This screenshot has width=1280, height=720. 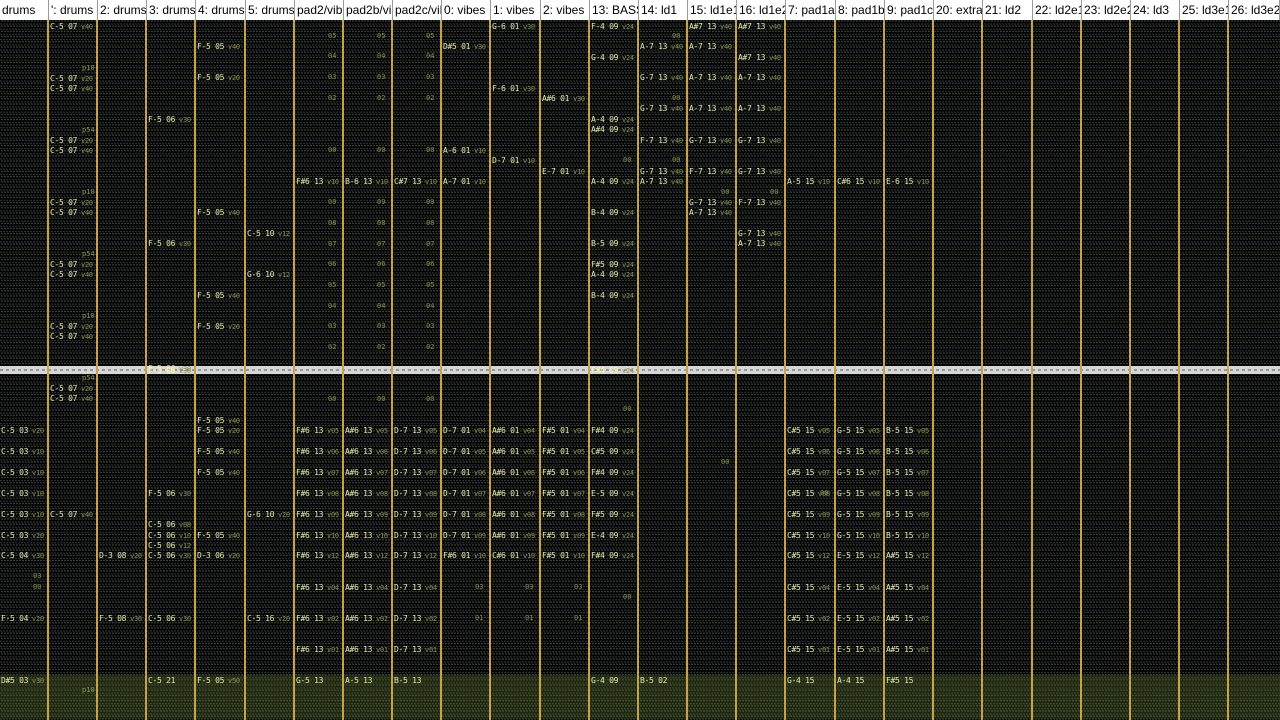 What do you see at coordinates (415, 494) in the screenshot?
I see `note-cell: D-7 13 v08` at bounding box center [415, 494].